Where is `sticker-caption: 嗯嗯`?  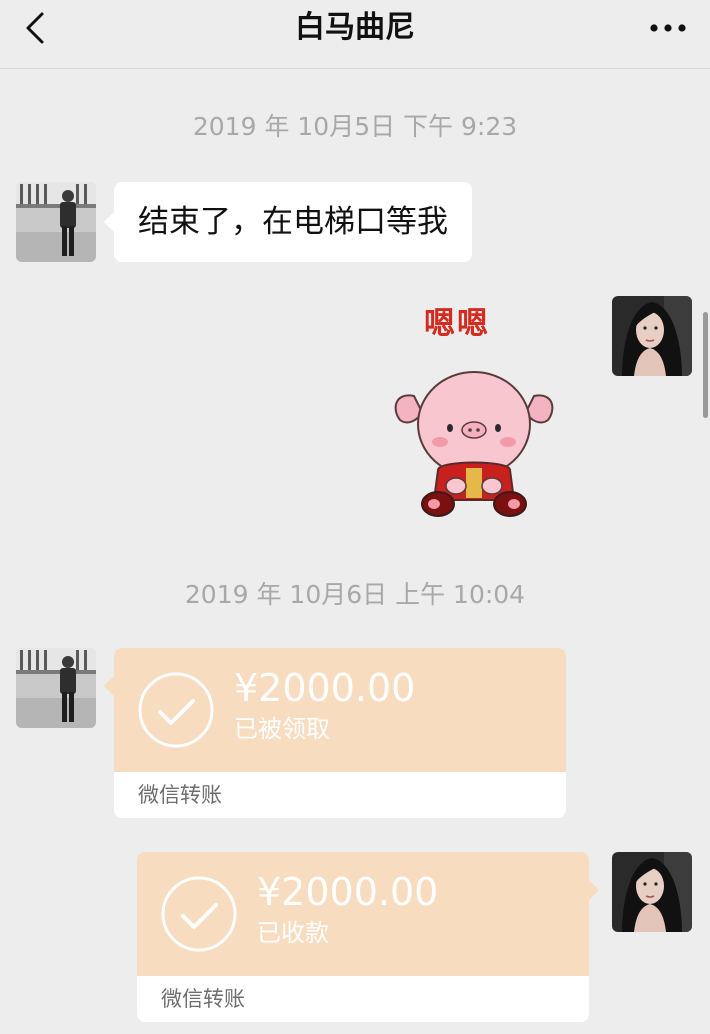 sticker-caption: 嗯嗯 is located at coordinates (457, 324).